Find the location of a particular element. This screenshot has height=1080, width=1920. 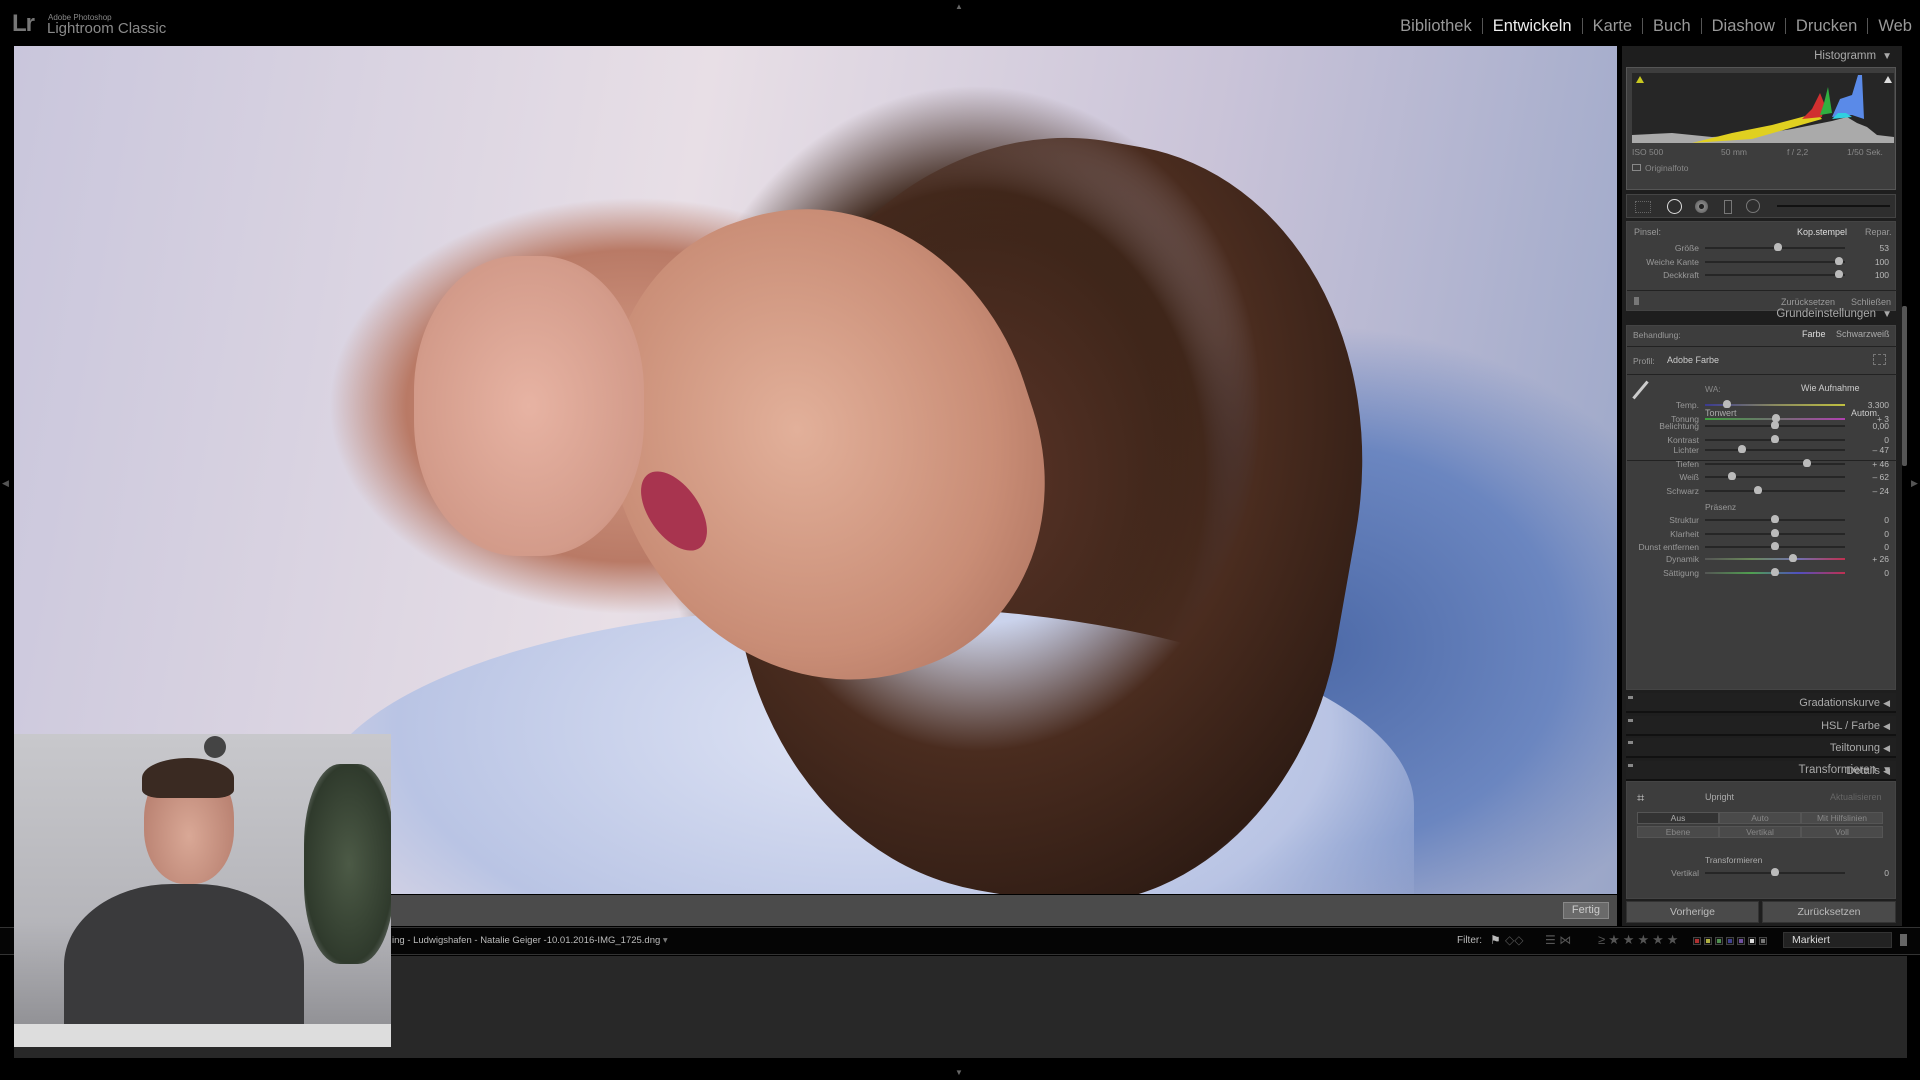

toolbar-toggle-icon is located at coordinates (1636, 301).